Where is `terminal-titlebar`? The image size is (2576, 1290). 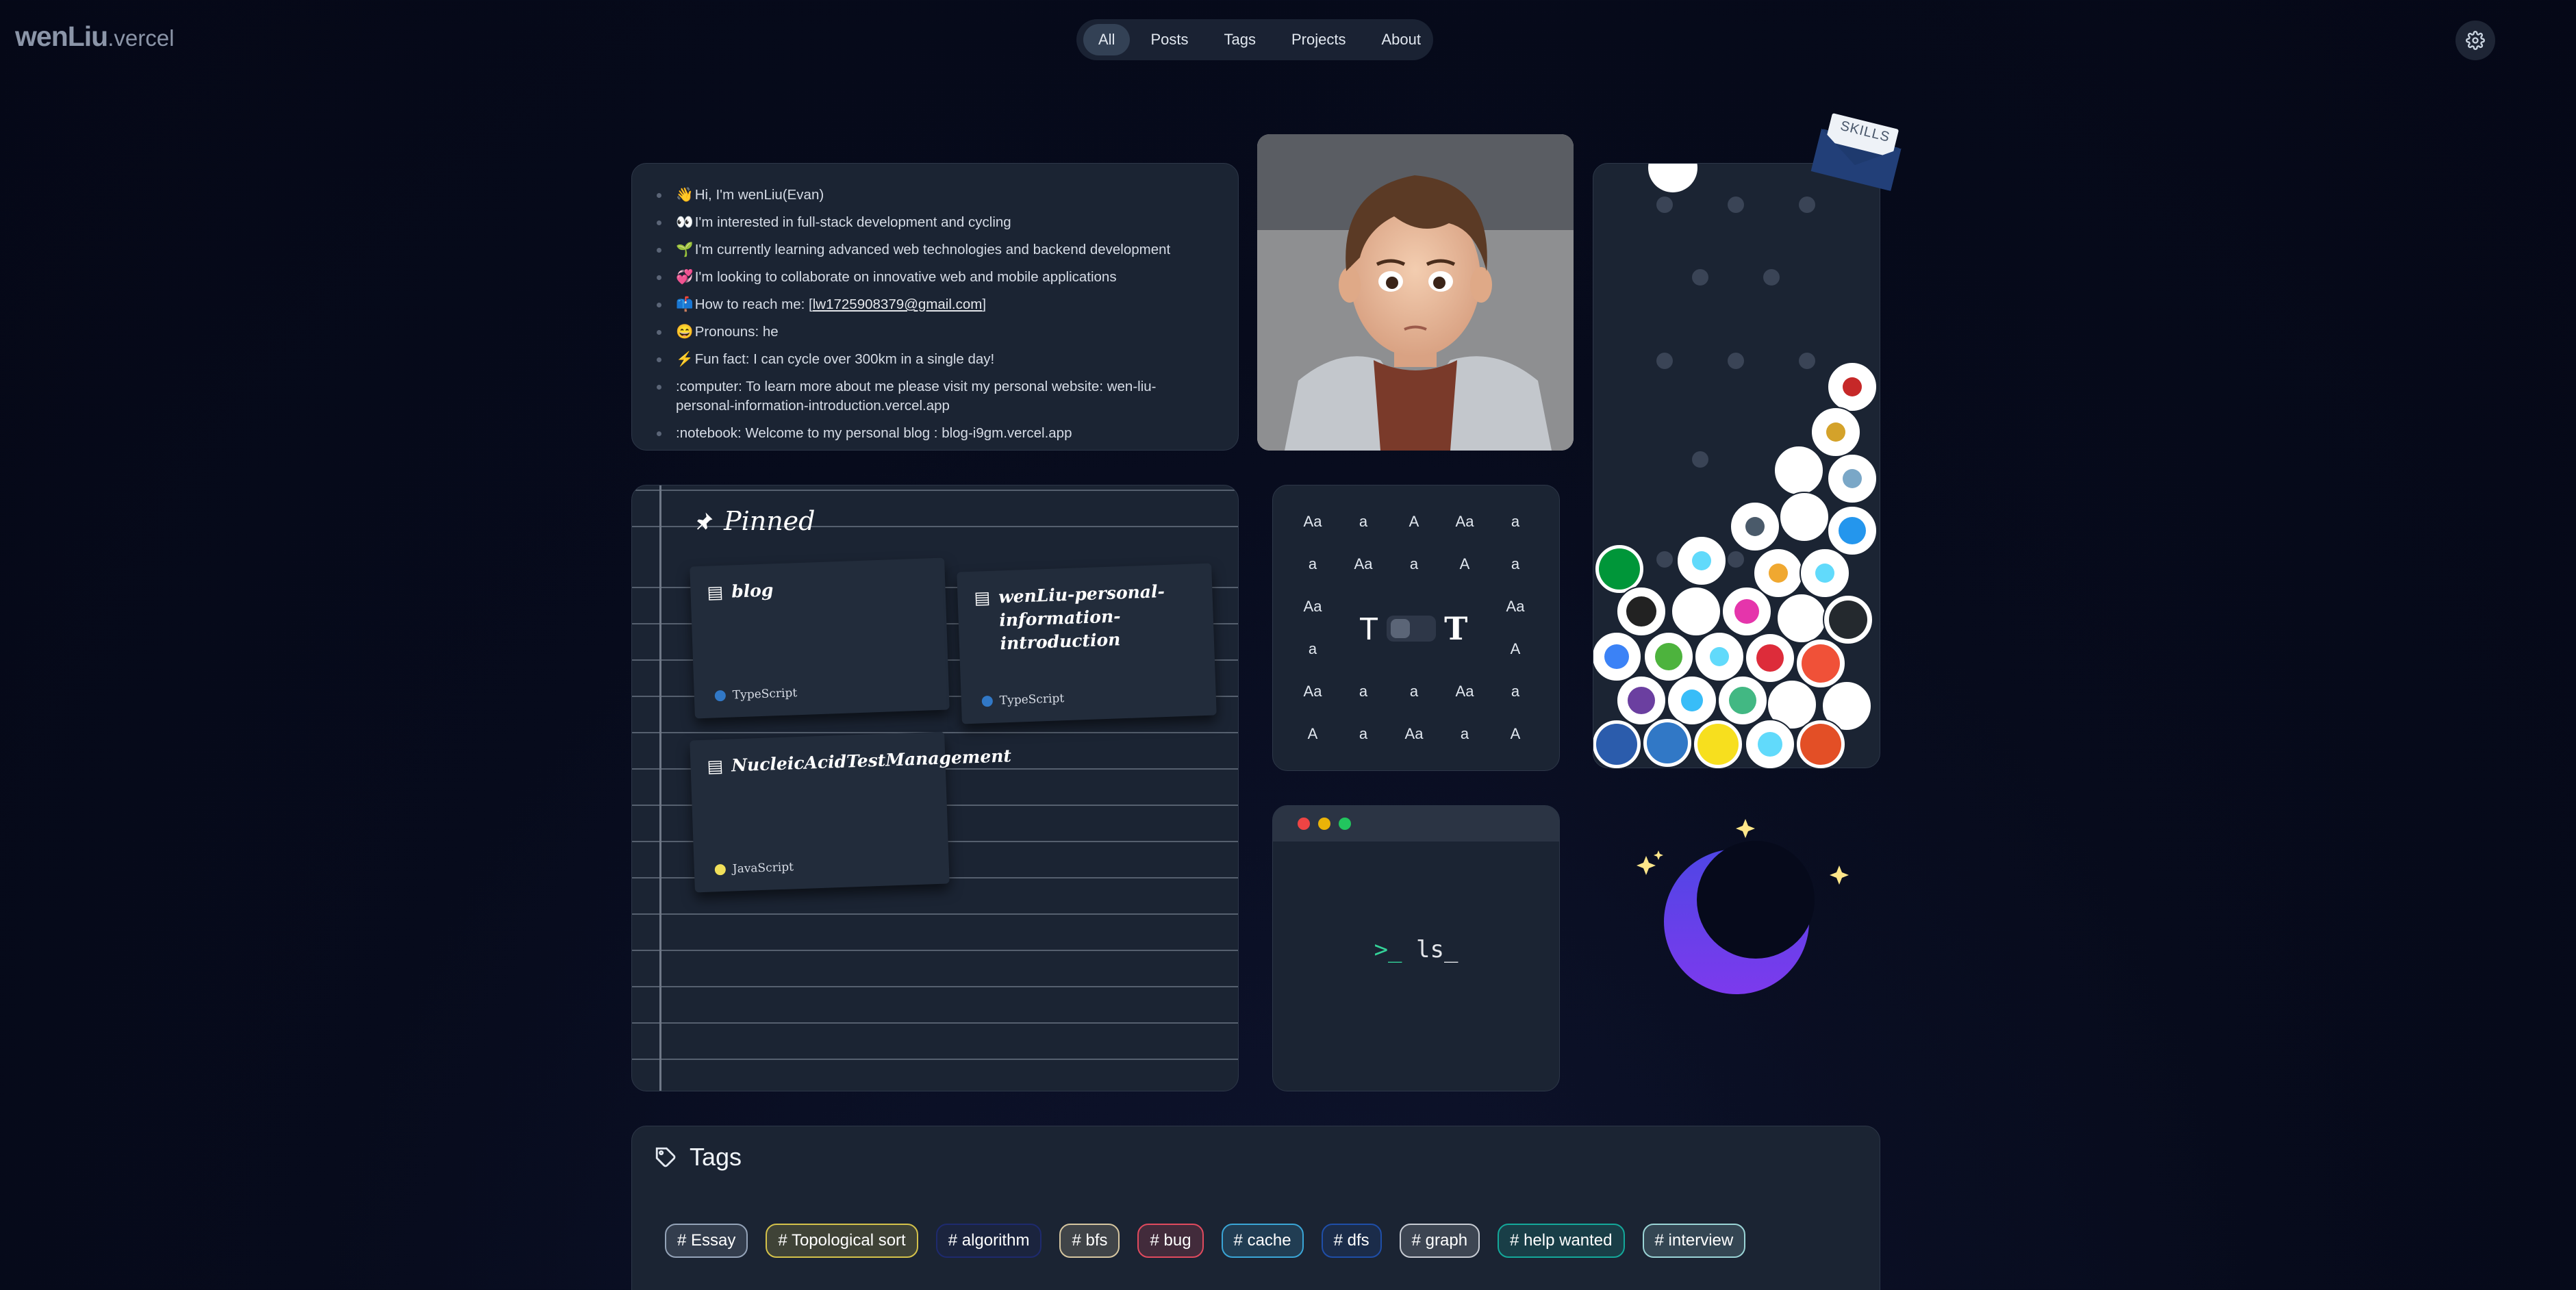
terminal-titlebar is located at coordinates (1416, 824).